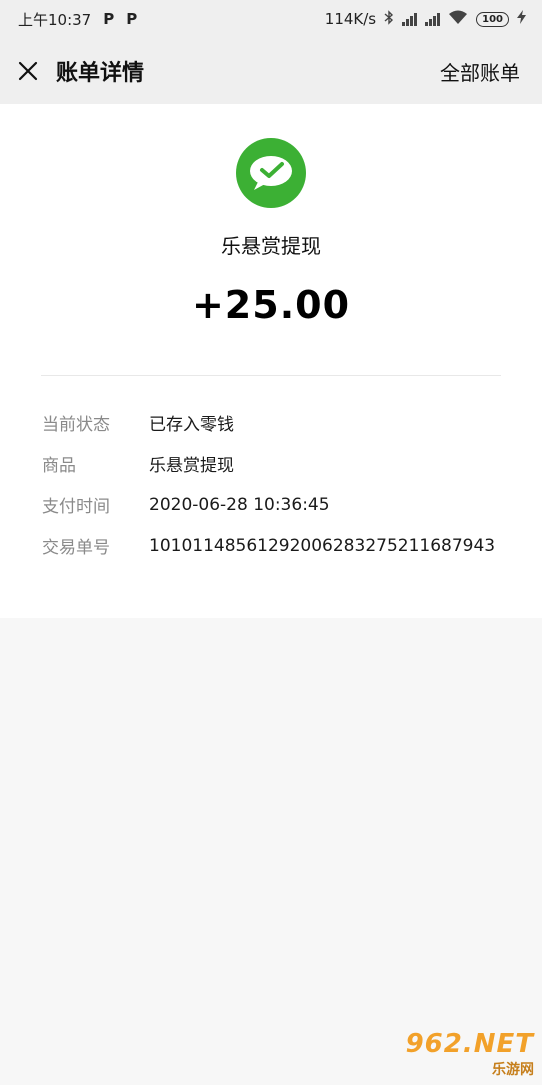  I want to click on nav-left: 账单详情, so click(80, 71).